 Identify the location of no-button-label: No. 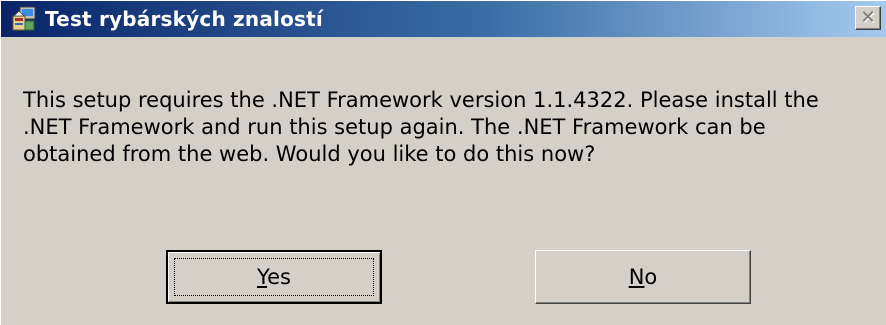
(643, 277).